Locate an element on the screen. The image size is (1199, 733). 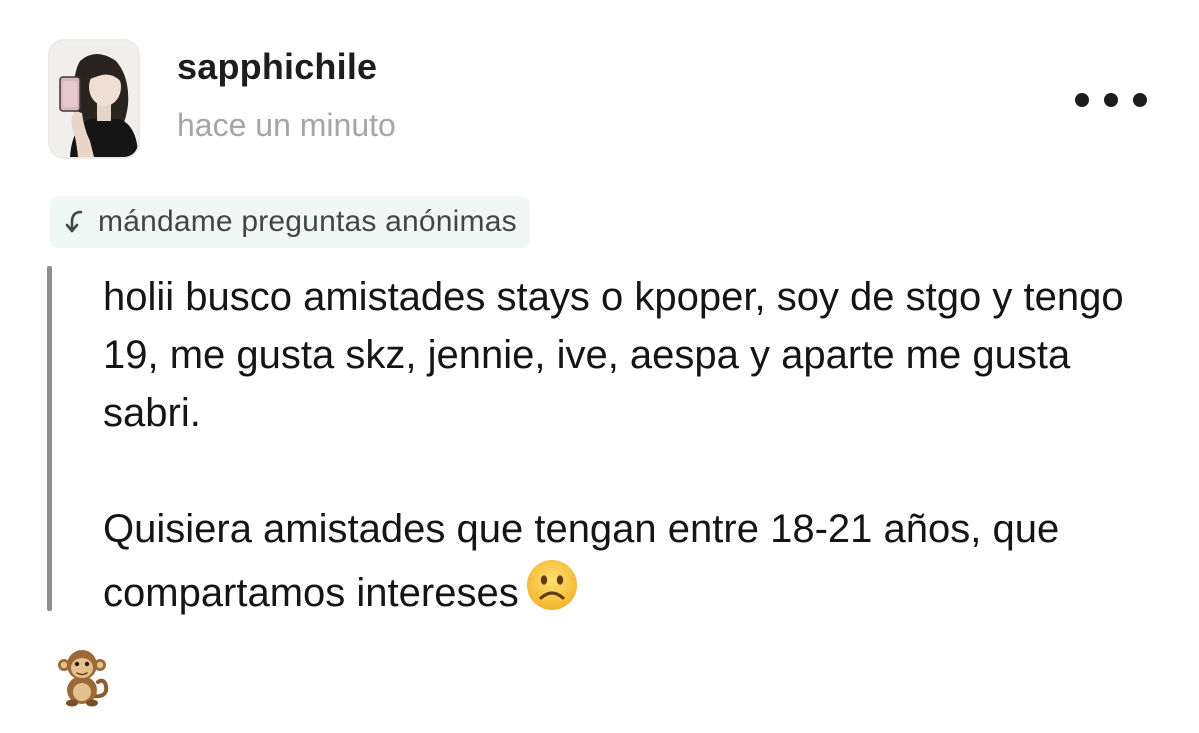
avatar is located at coordinates (94, 99).